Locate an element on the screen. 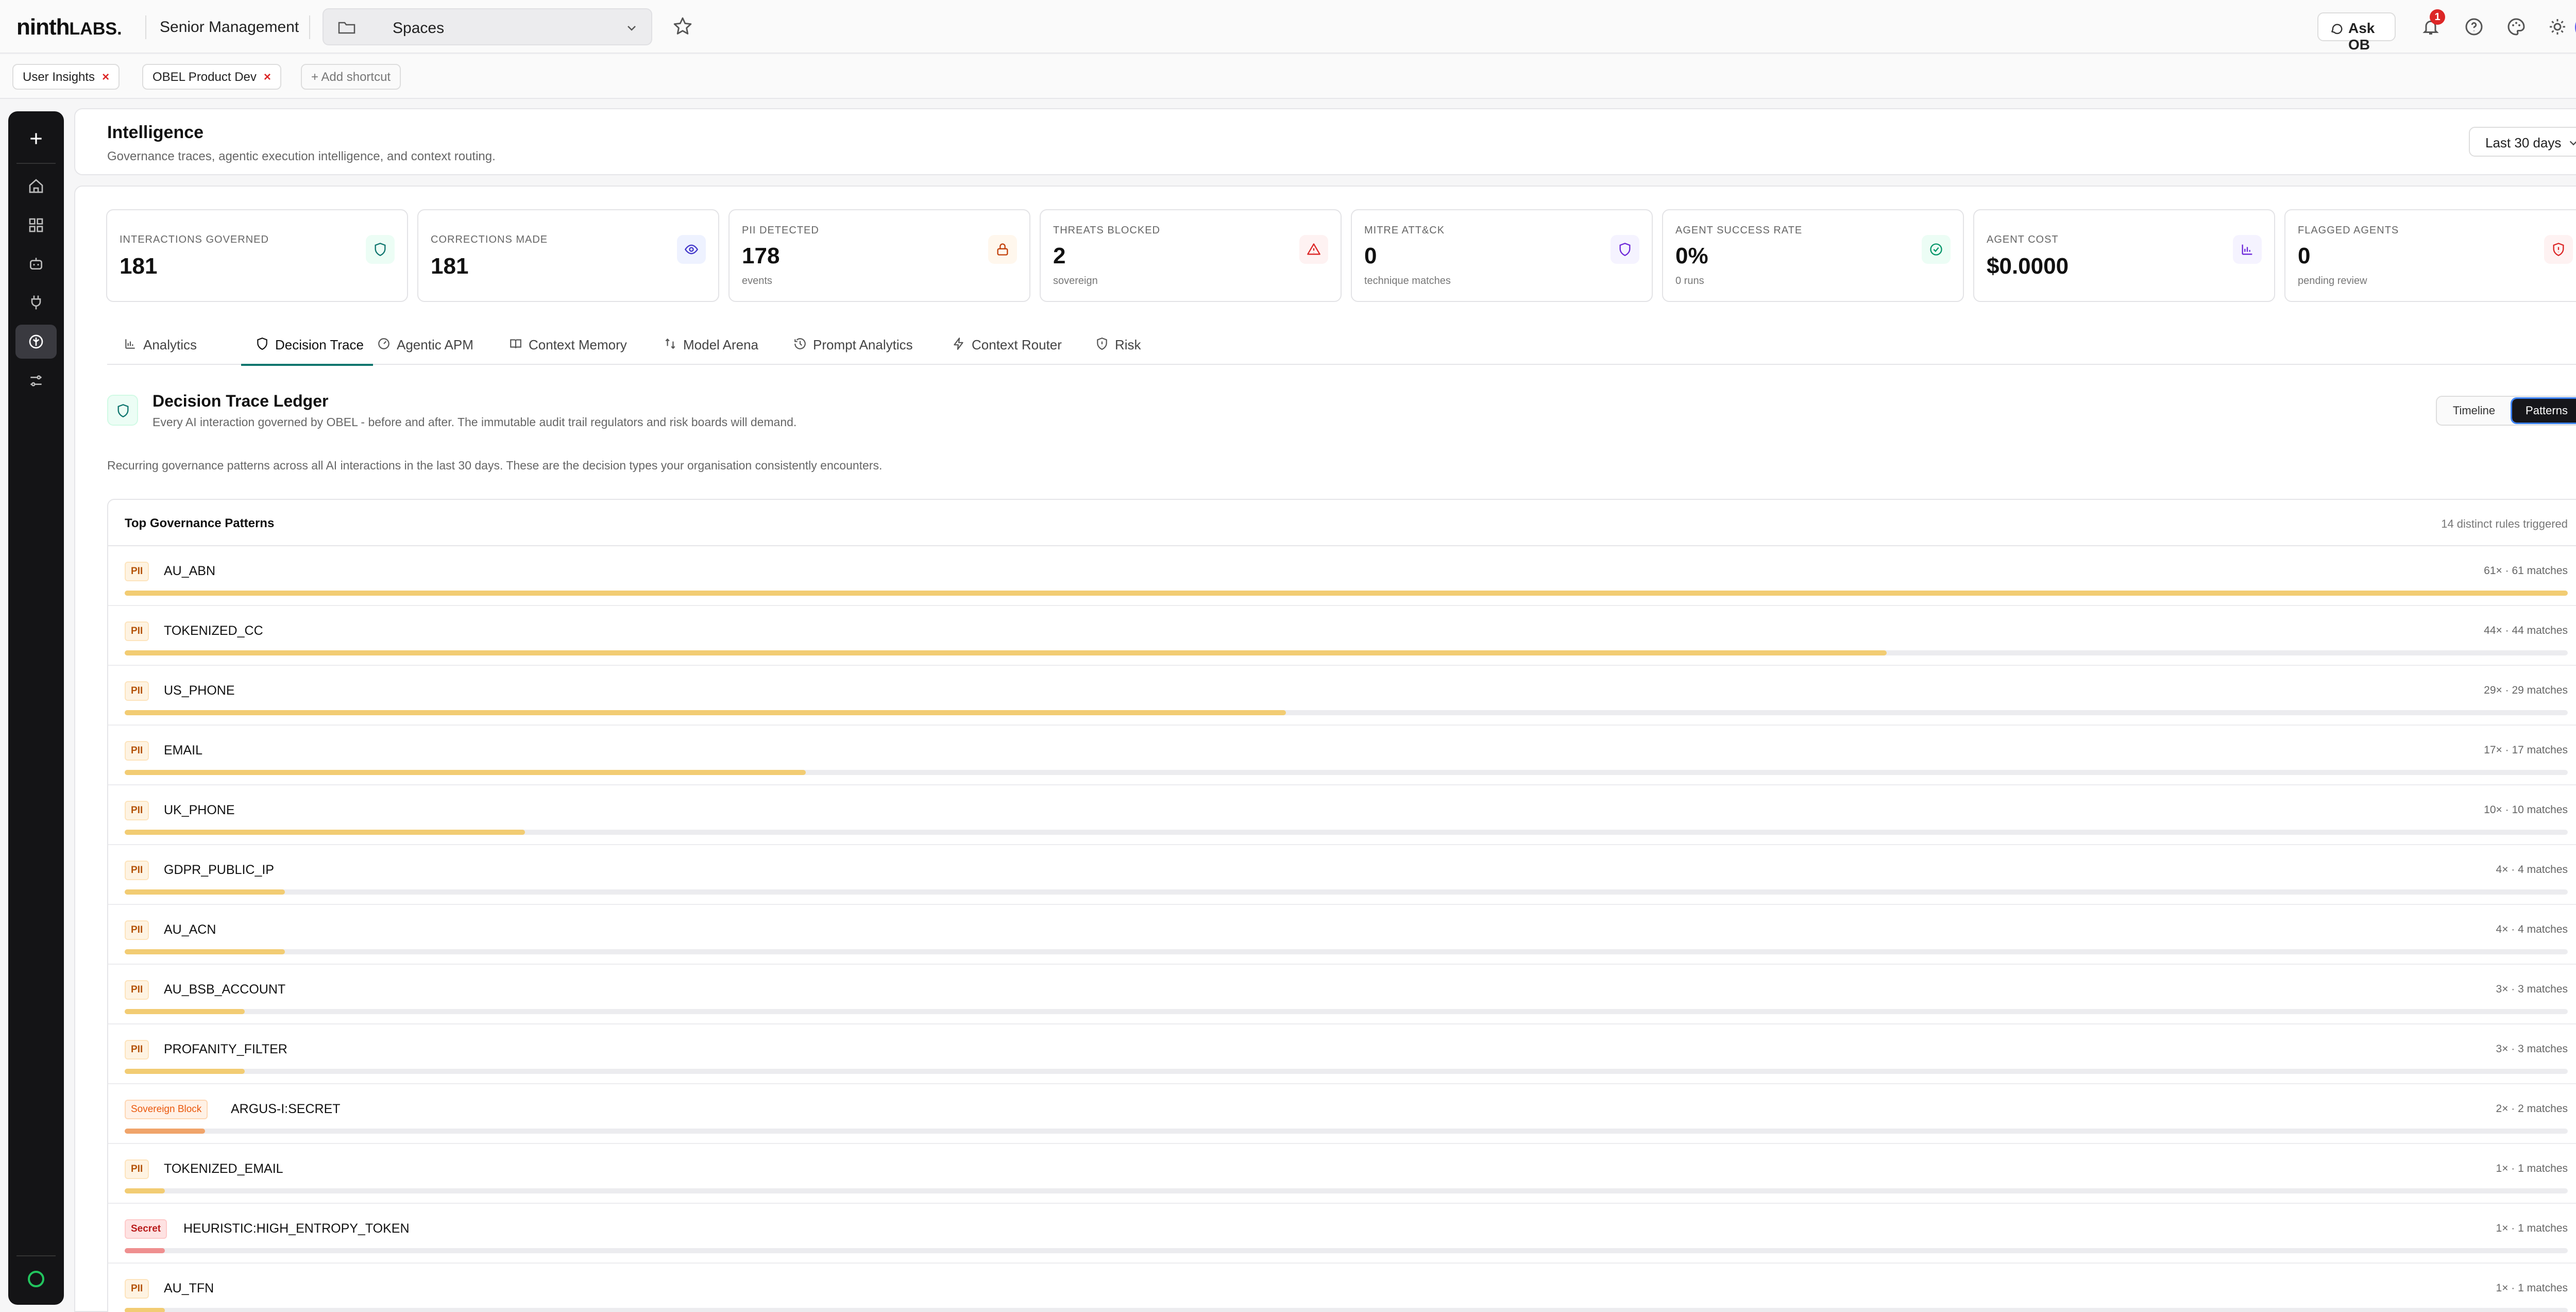 The height and width of the screenshot is (1312, 2576). sidebar-item-integrations is located at coordinates (36, 302).